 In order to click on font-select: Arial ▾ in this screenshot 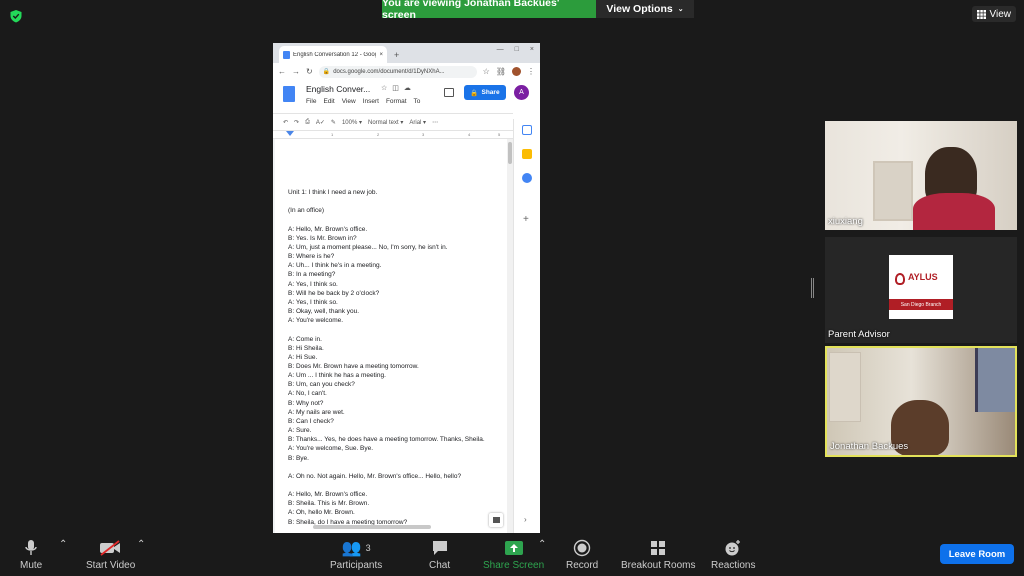, I will do `click(417, 122)`.